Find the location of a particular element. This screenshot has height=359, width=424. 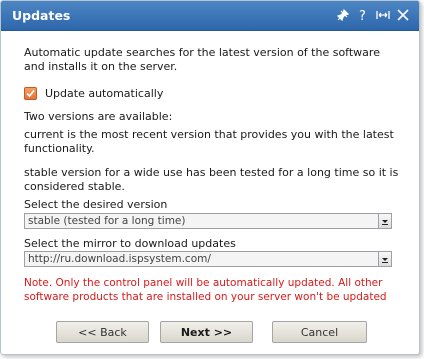

title-bar-icons: ? is located at coordinates (373, 15).